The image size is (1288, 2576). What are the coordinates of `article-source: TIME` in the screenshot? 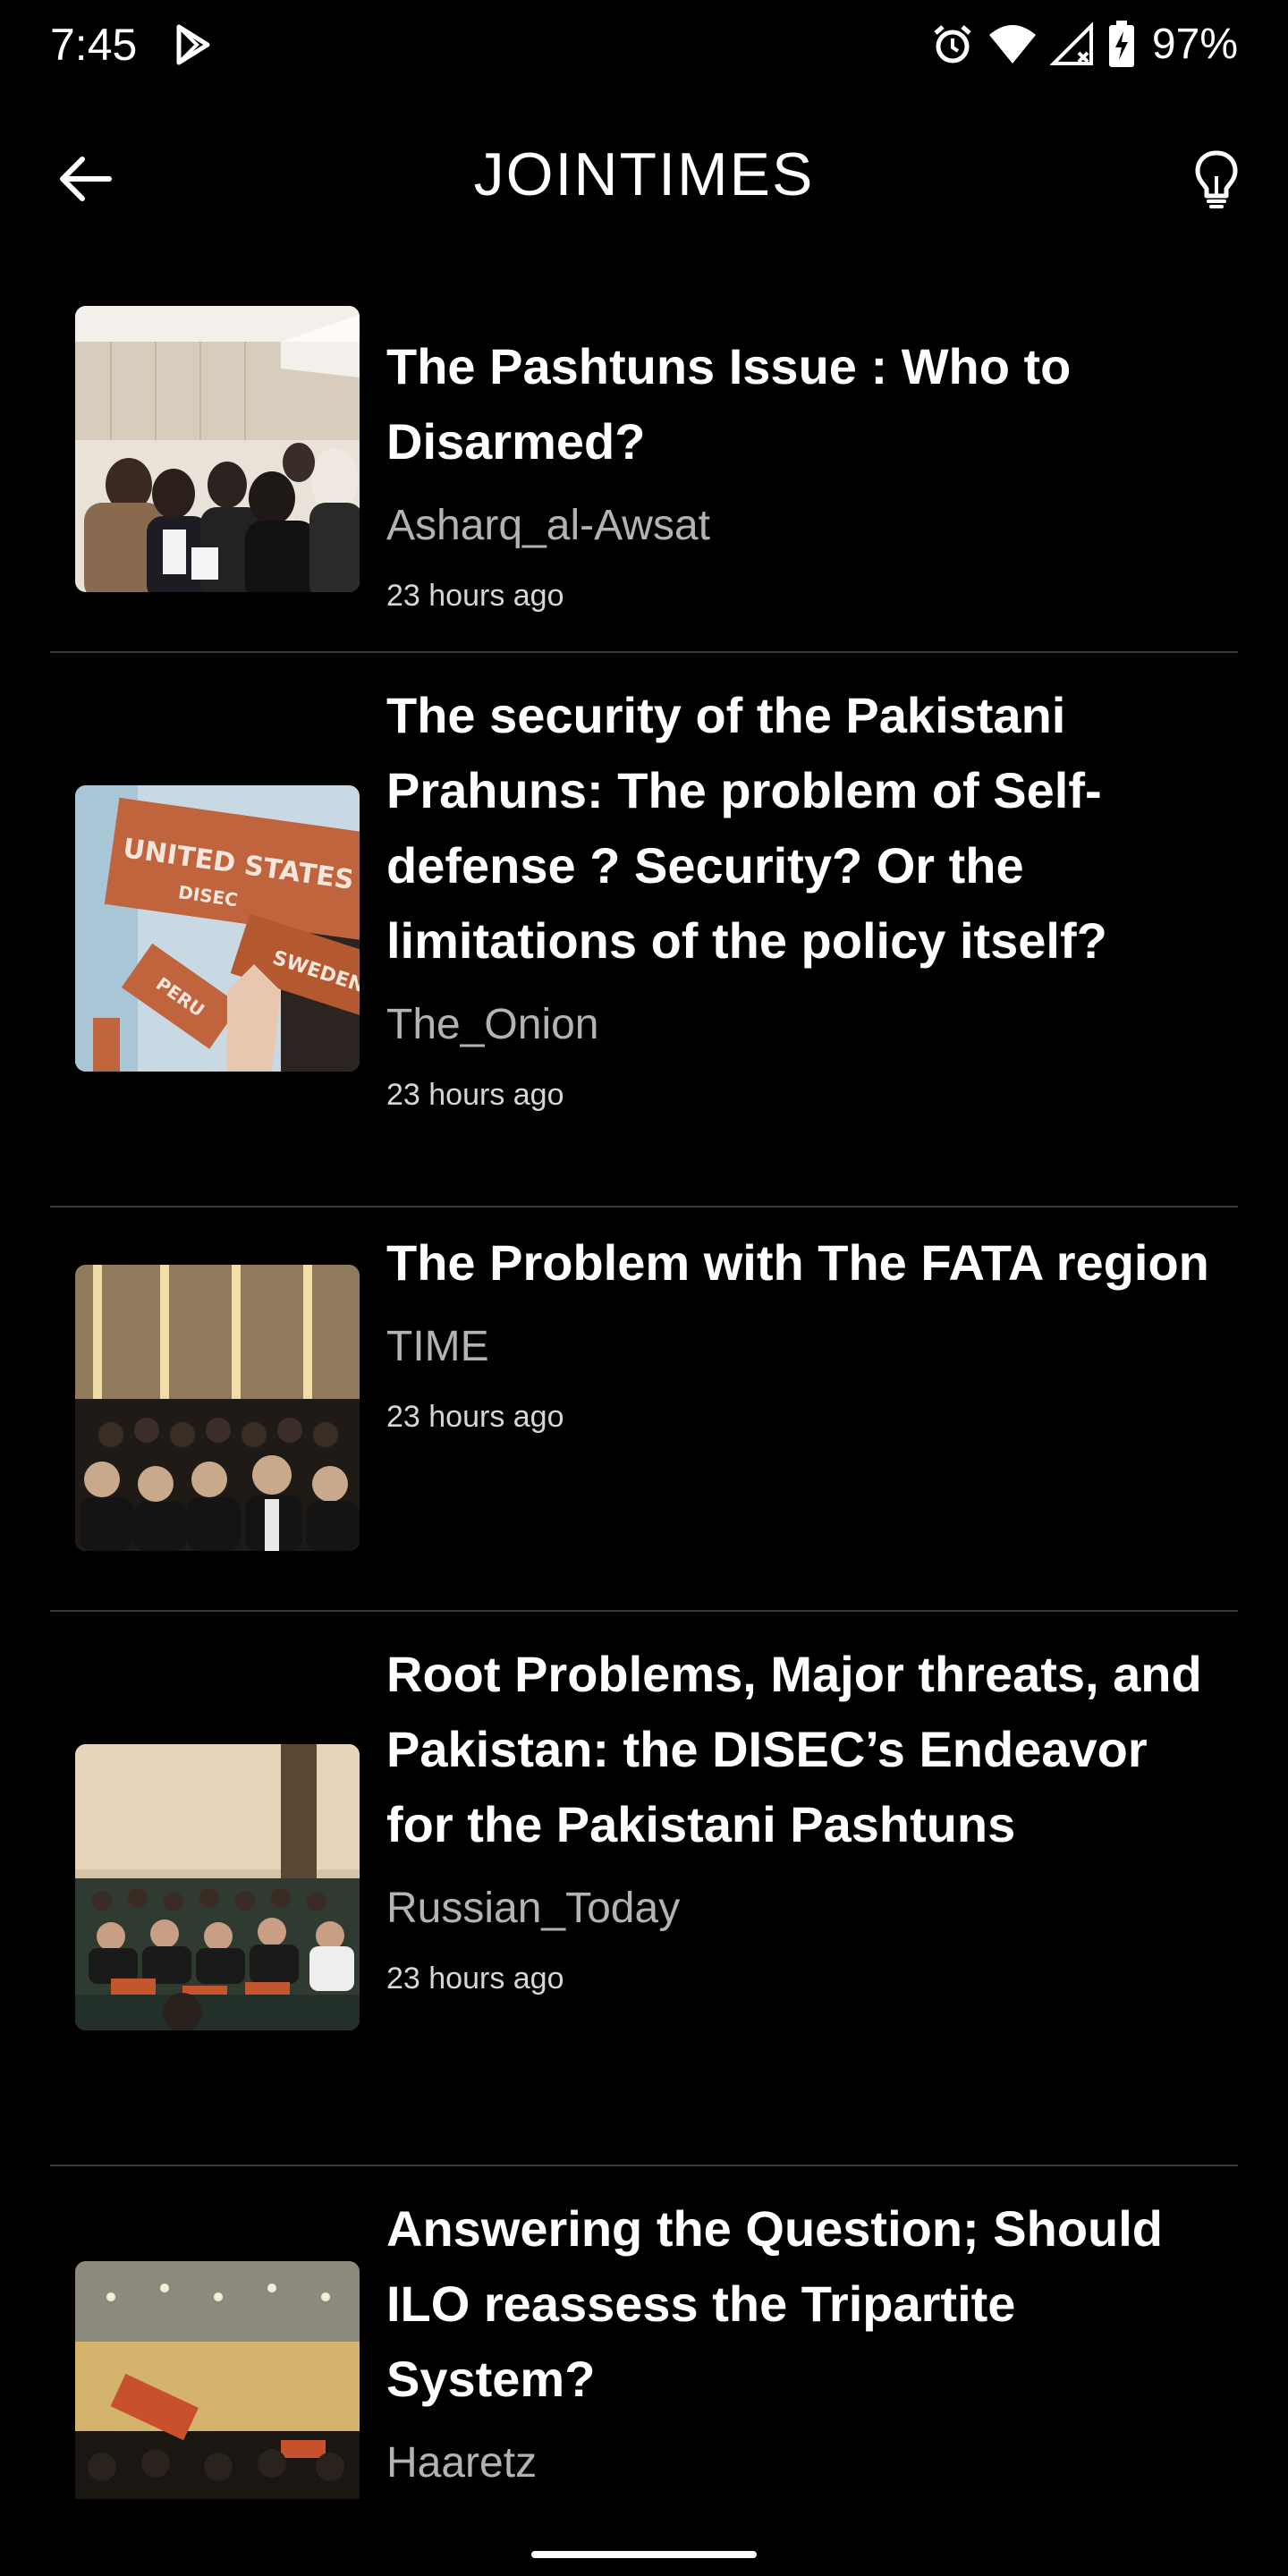 It's located at (437, 1346).